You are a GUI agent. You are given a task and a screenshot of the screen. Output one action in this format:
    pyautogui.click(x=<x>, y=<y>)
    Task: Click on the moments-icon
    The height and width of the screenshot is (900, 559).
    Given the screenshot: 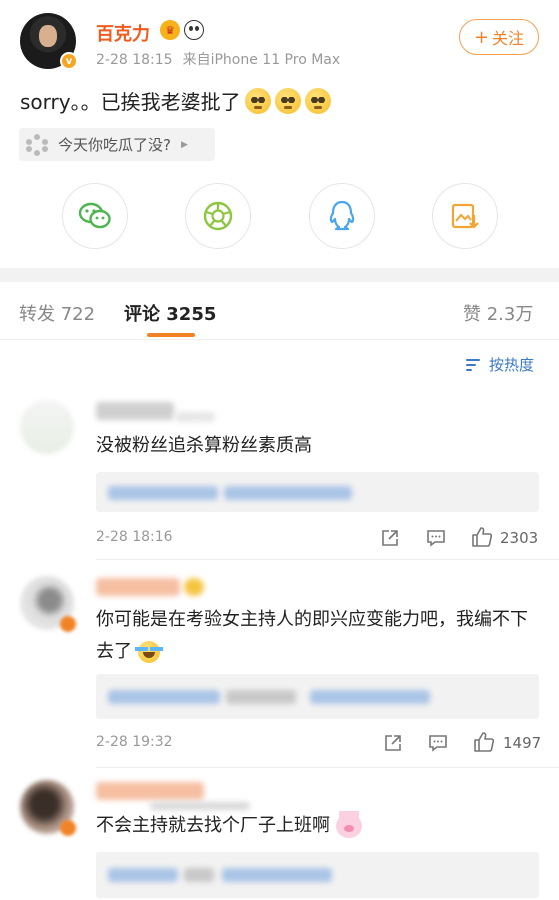 What is the action you would take?
    pyautogui.click(x=218, y=216)
    